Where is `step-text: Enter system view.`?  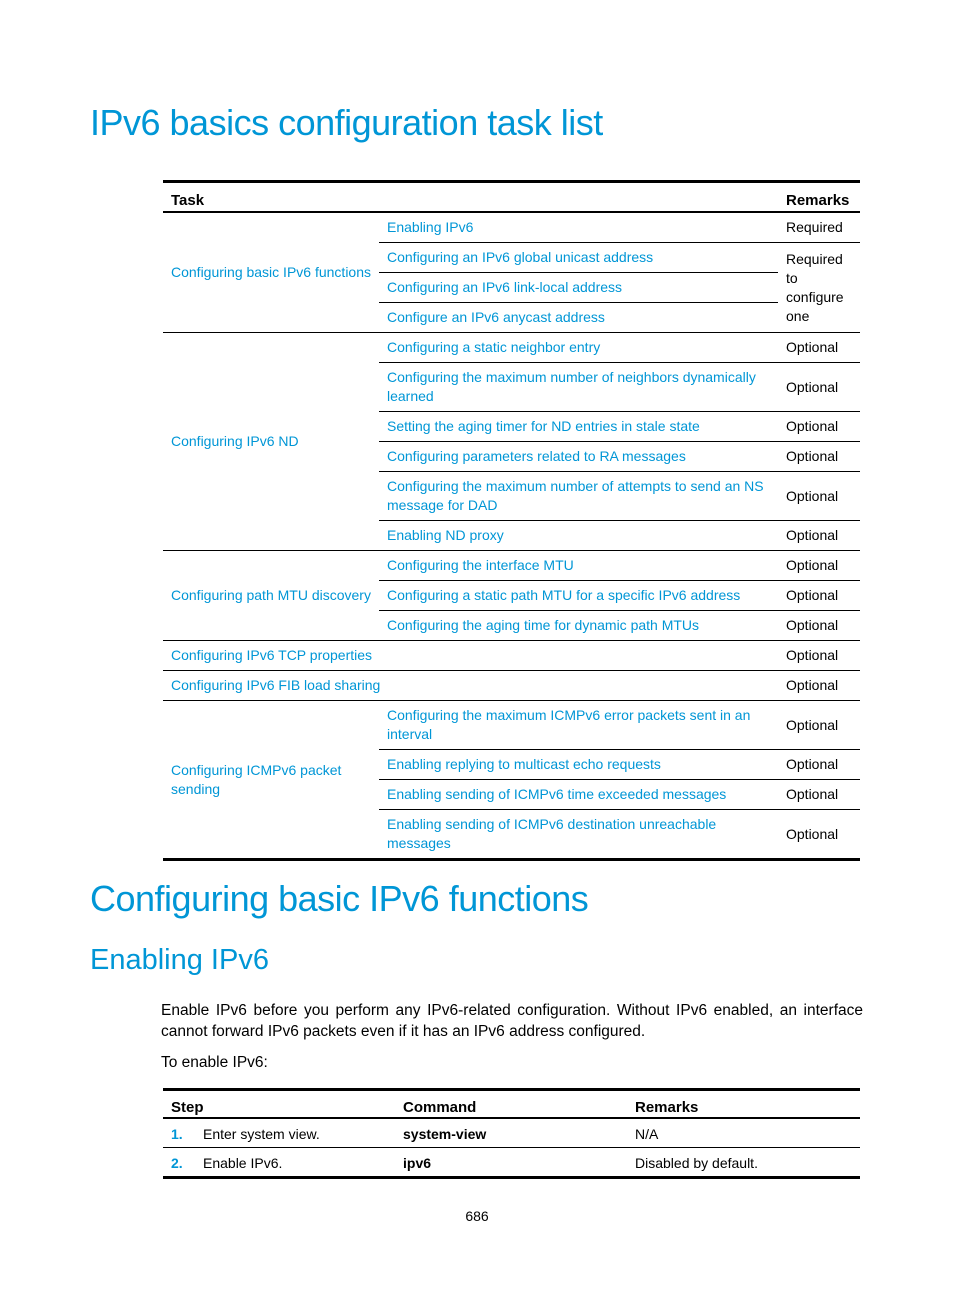
step-text: Enter system view. is located at coordinates (261, 1133).